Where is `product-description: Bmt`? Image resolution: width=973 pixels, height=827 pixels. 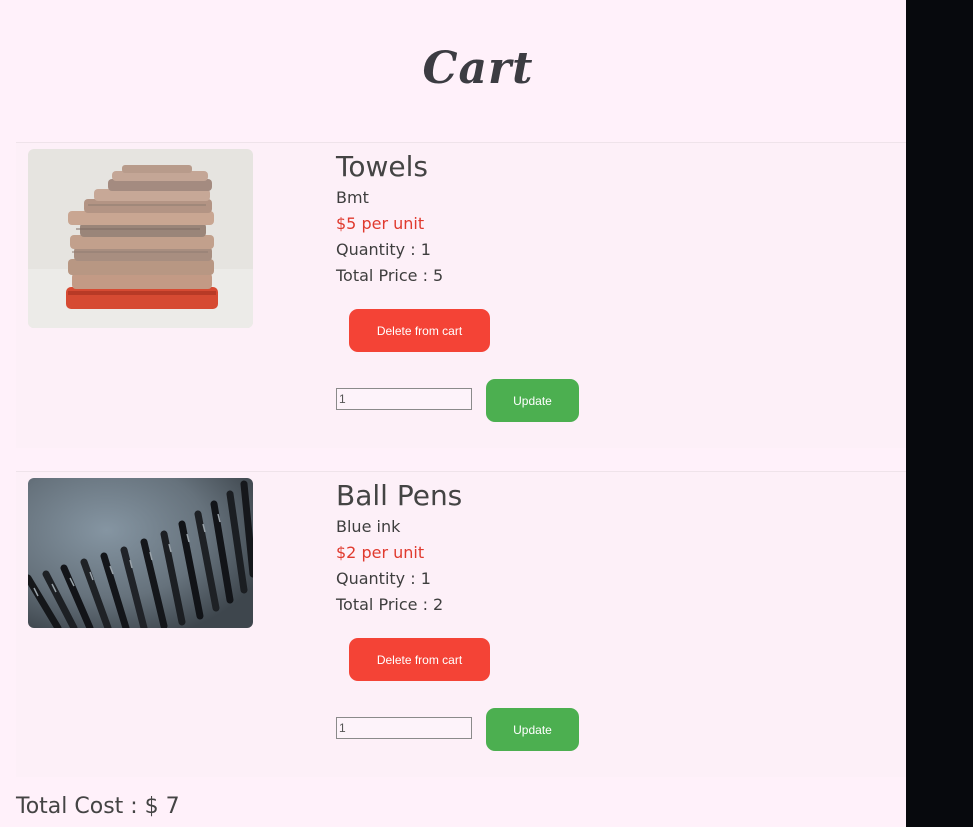
product-description: Bmt is located at coordinates (352, 197).